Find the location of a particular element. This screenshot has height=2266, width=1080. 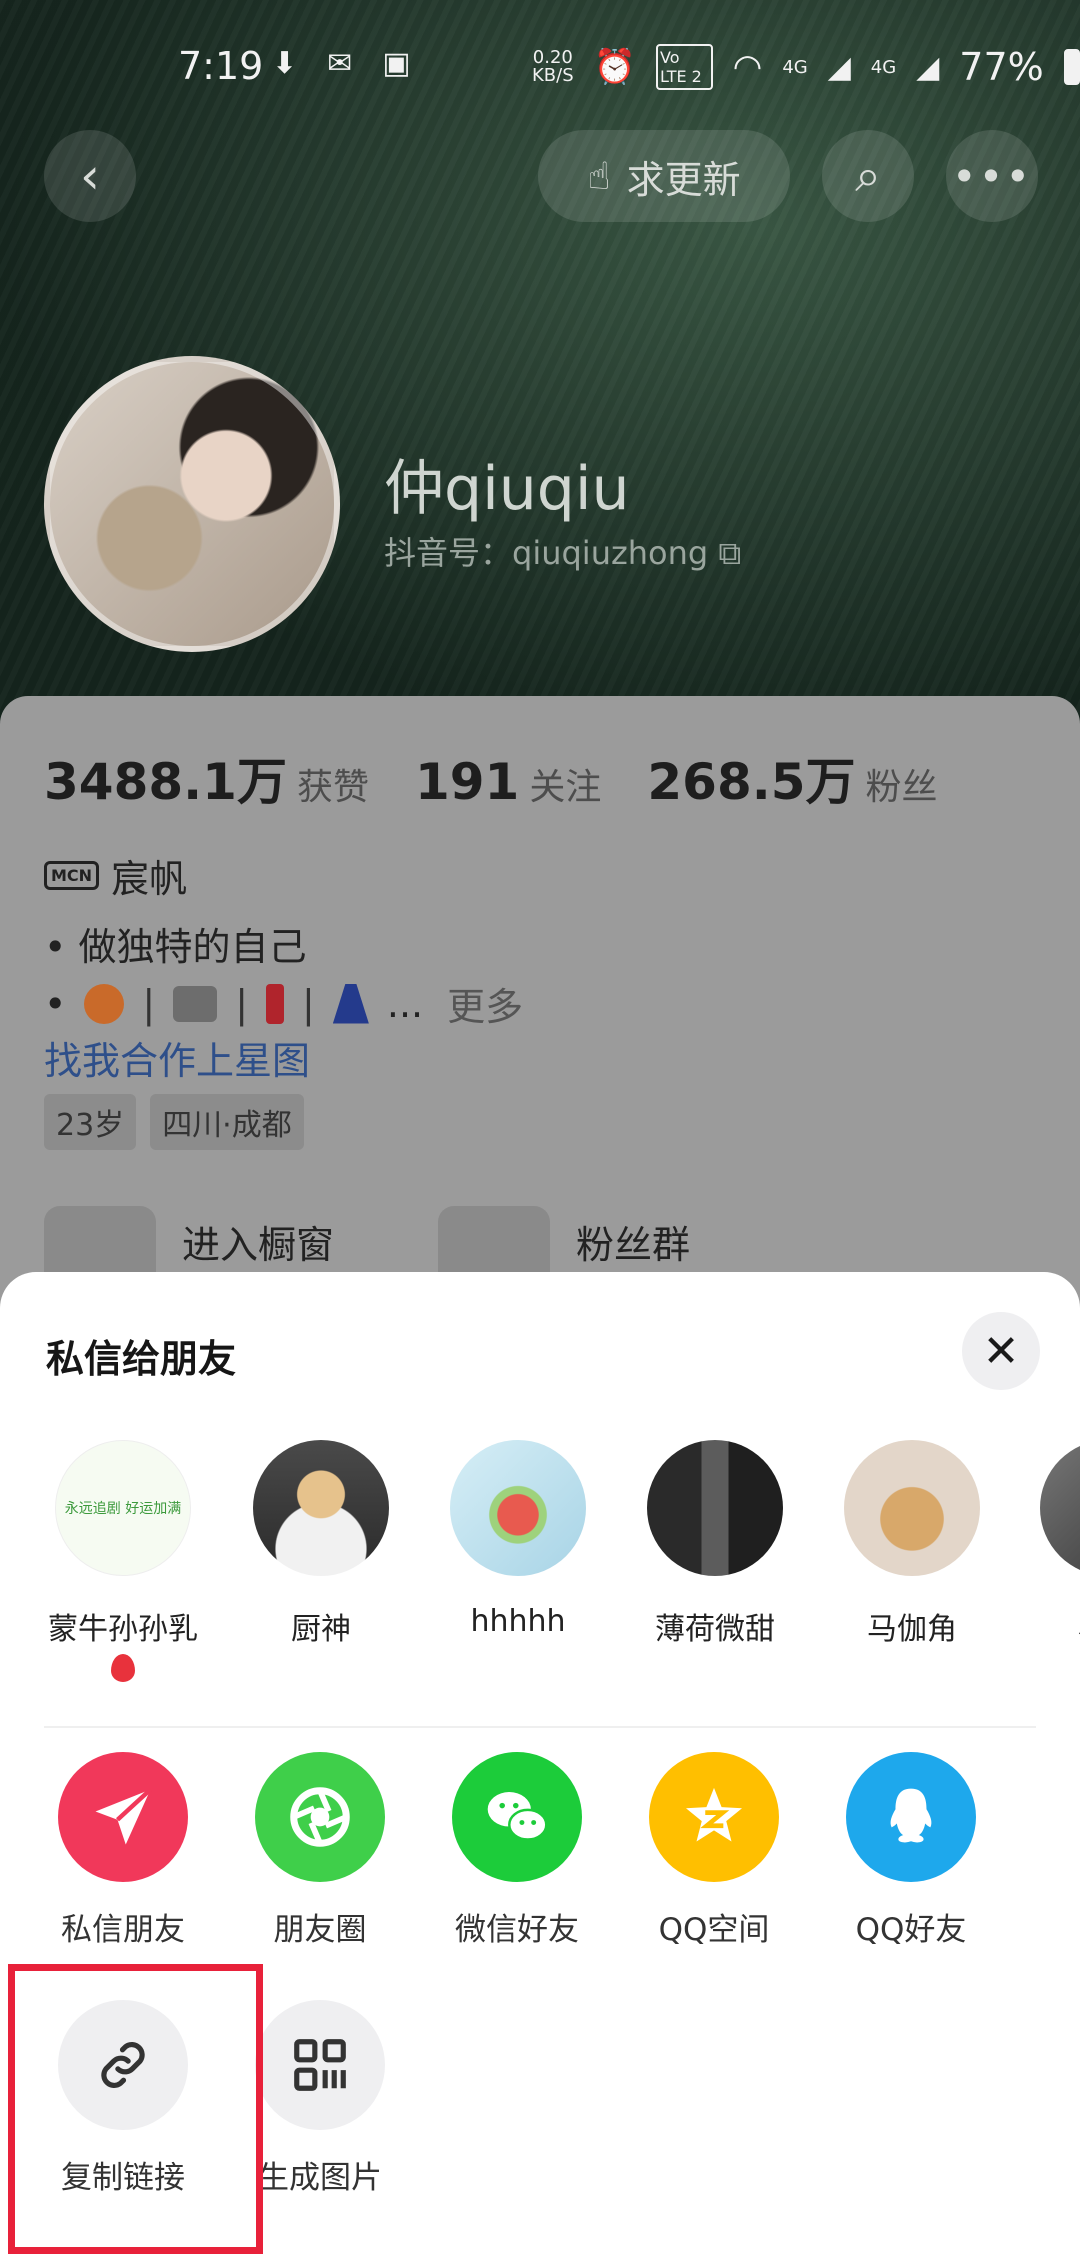

download-icon: ⬇ is located at coordinates (285, 63).